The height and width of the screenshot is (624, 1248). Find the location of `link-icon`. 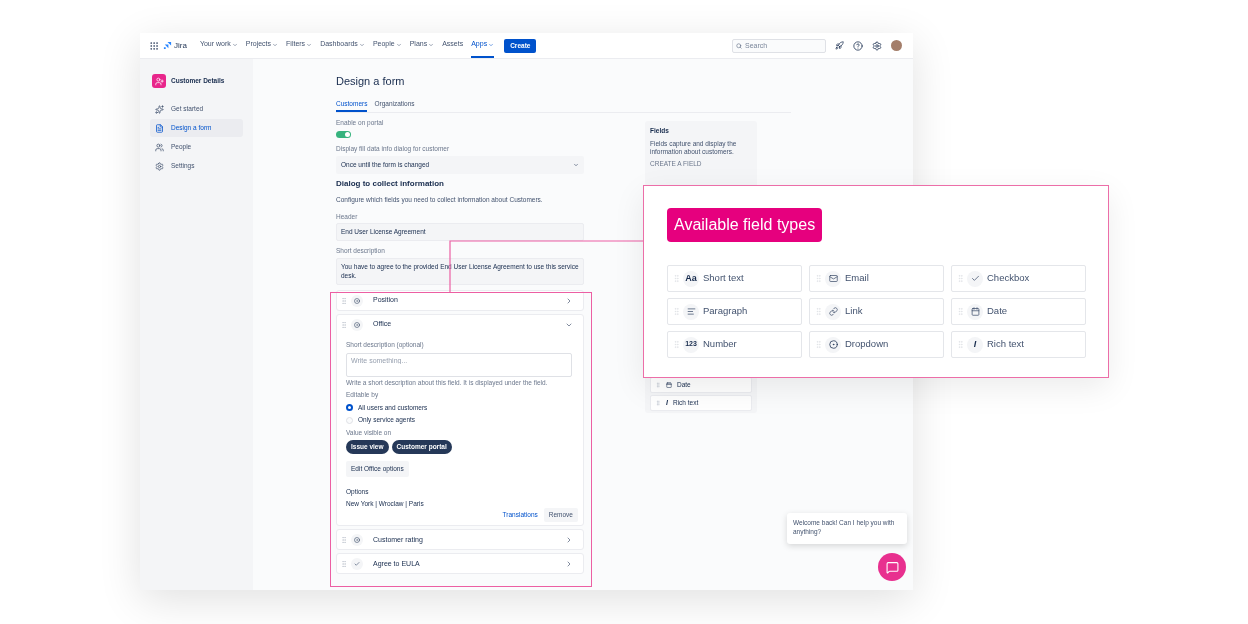

link-icon is located at coordinates (833, 311).